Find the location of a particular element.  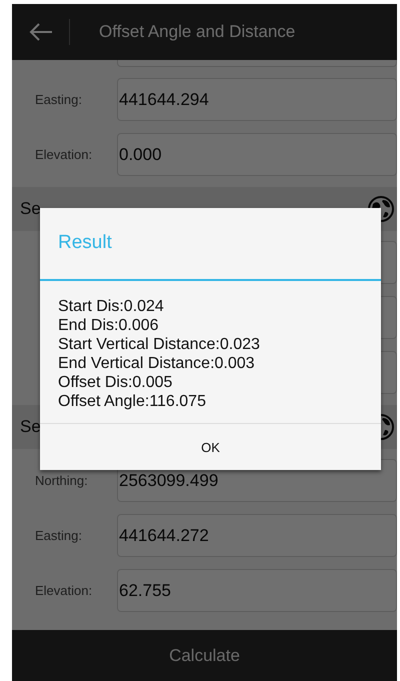

input-field is located at coordinates (257, 63).